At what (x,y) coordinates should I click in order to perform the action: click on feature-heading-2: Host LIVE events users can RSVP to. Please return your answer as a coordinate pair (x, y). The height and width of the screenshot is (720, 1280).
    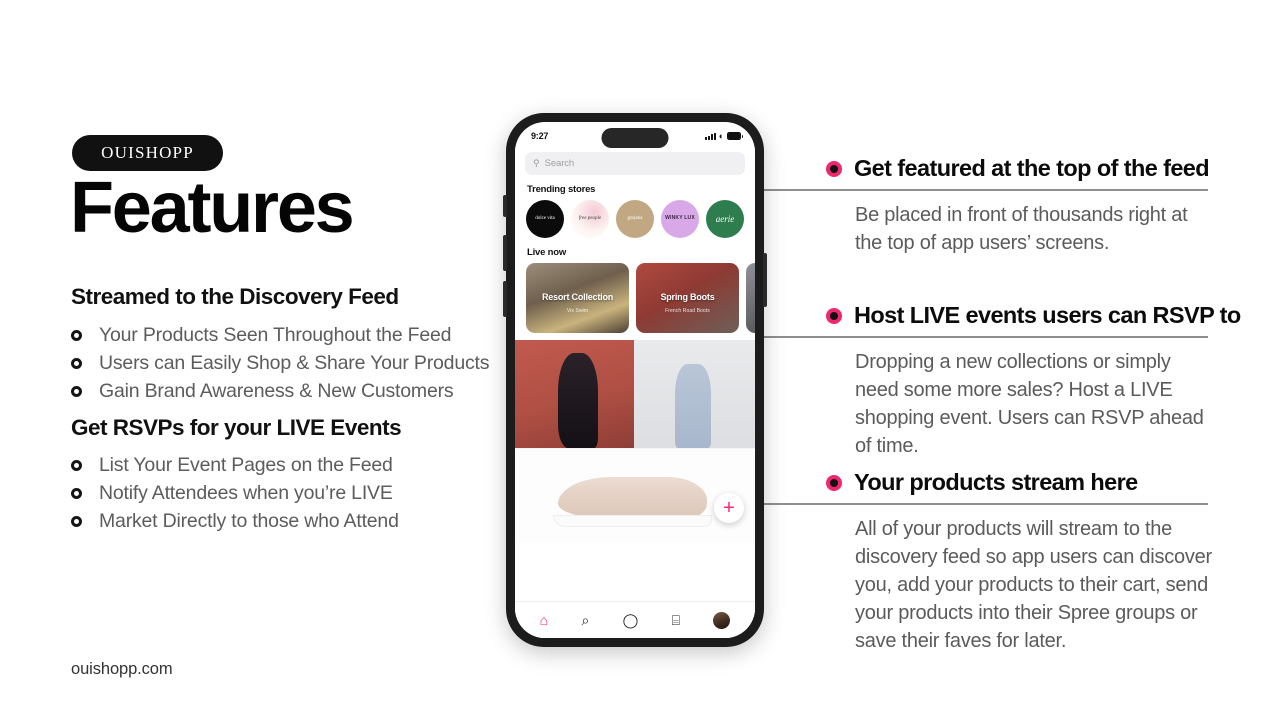
    Looking at the image, I should click on (1033, 315).